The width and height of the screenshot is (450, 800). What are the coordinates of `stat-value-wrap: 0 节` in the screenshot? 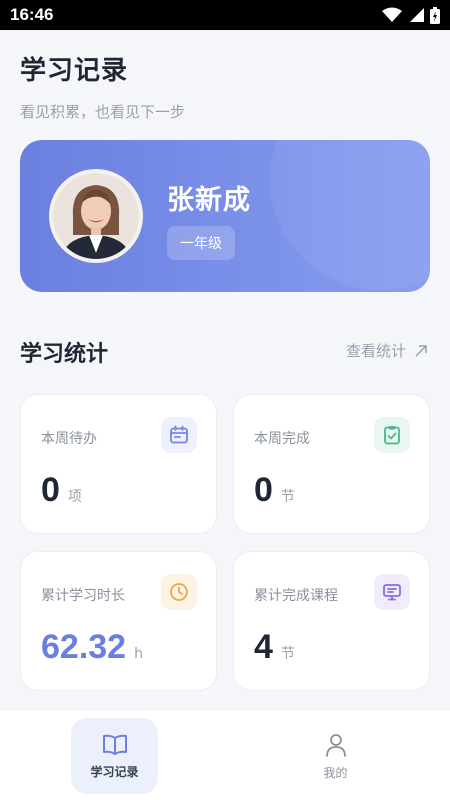 It's located at (274, 490).